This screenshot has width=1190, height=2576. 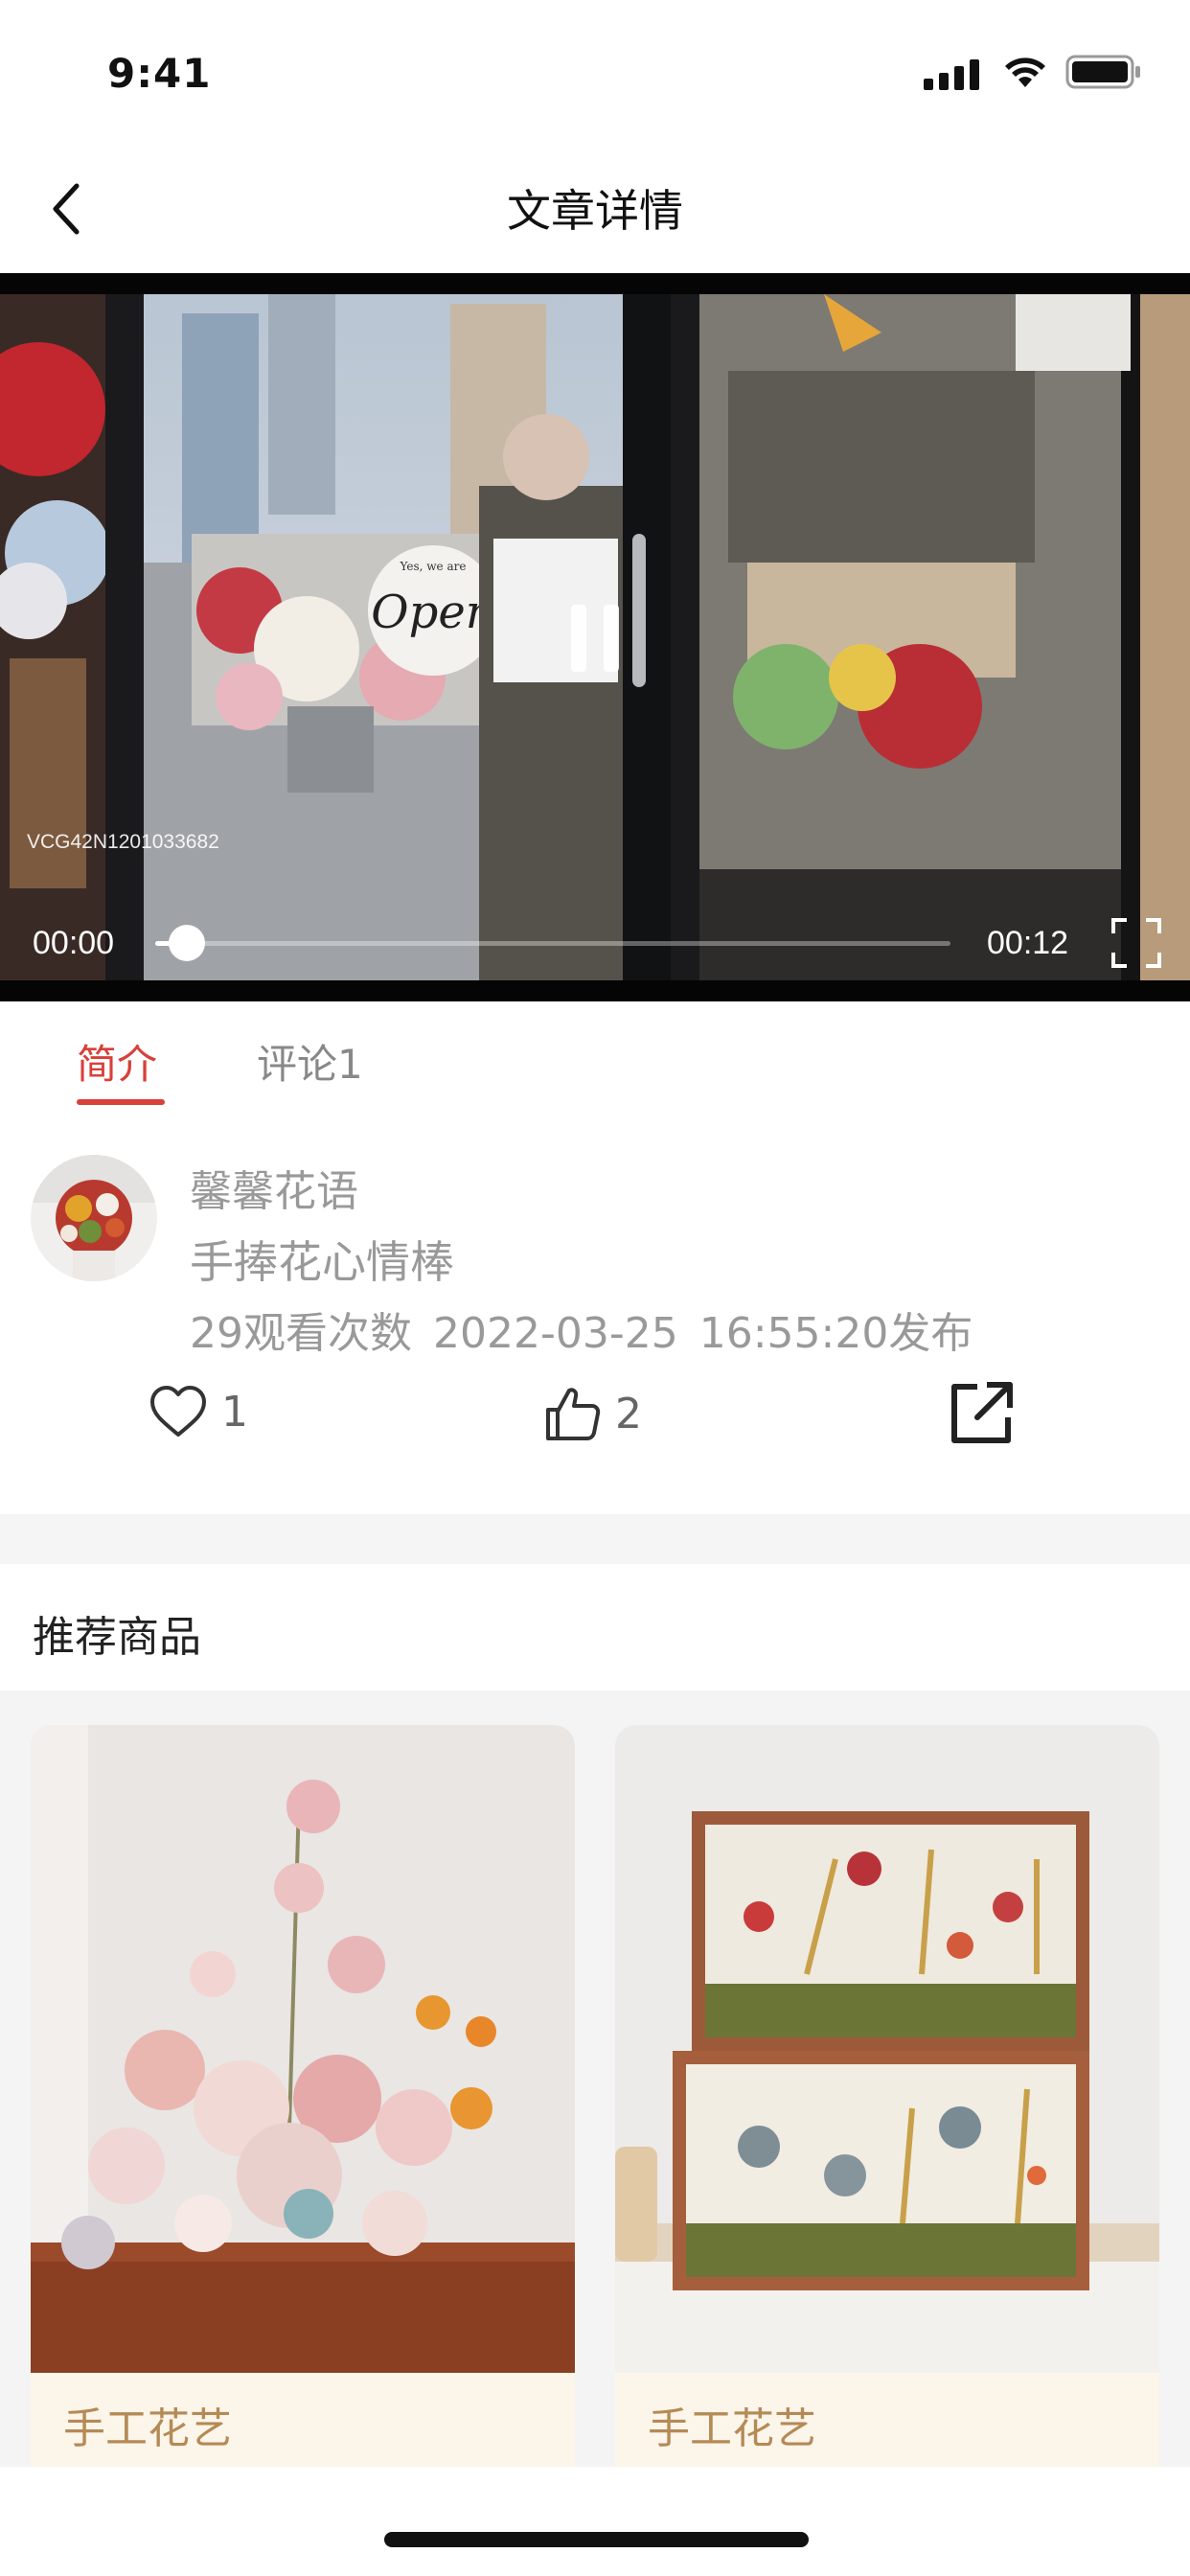 I want to click on tab-intro: 简介, so click(x=117, y=1061).